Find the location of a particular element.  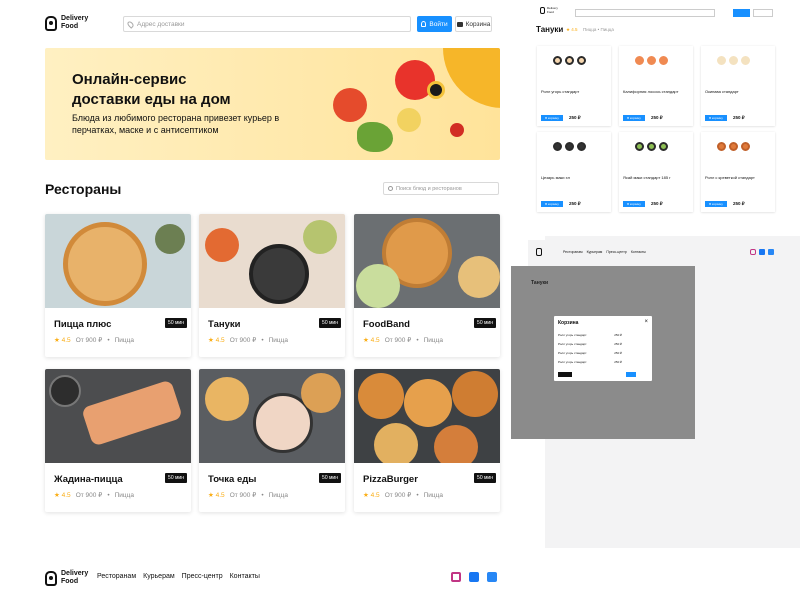

footer-preview-link: Курьерам is located at coordinates (595, 252).